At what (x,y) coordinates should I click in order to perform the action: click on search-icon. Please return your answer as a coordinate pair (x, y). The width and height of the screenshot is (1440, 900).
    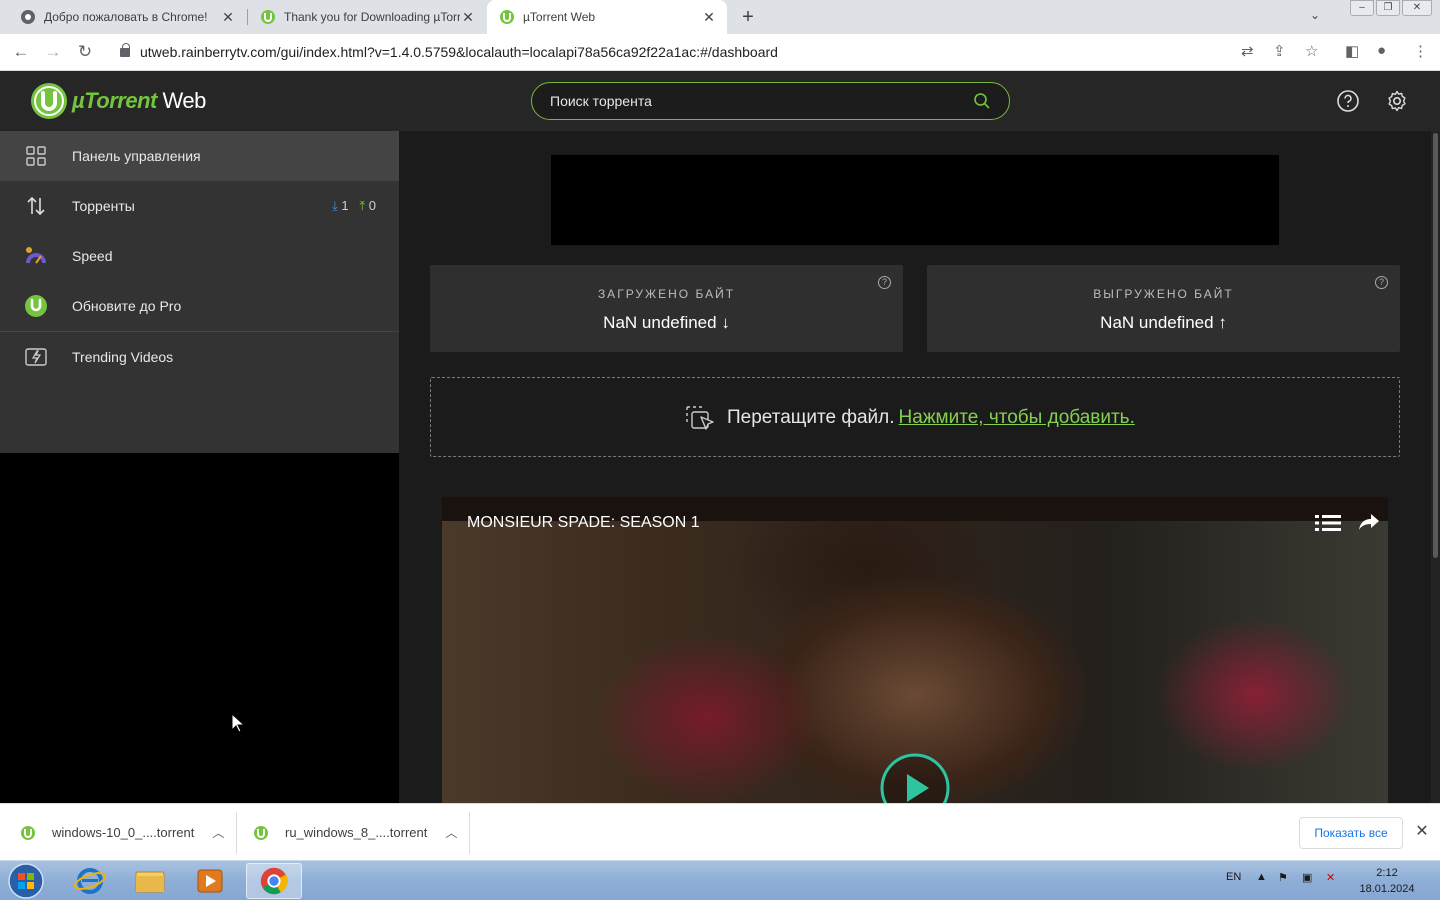
    Looking at the image, I should click on (982, 101).